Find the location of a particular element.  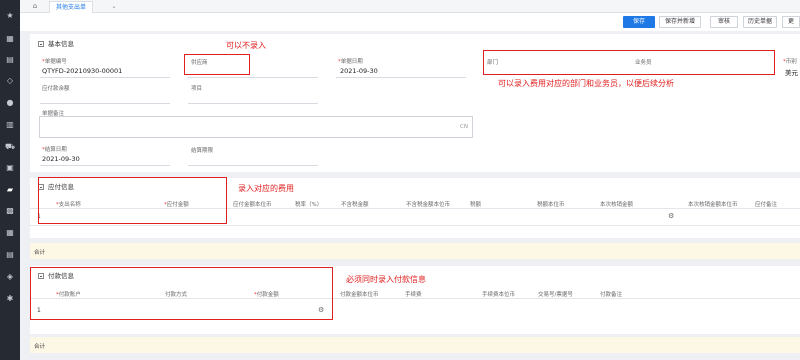

package-icon: ▩ is located at coordinates (10, 211).